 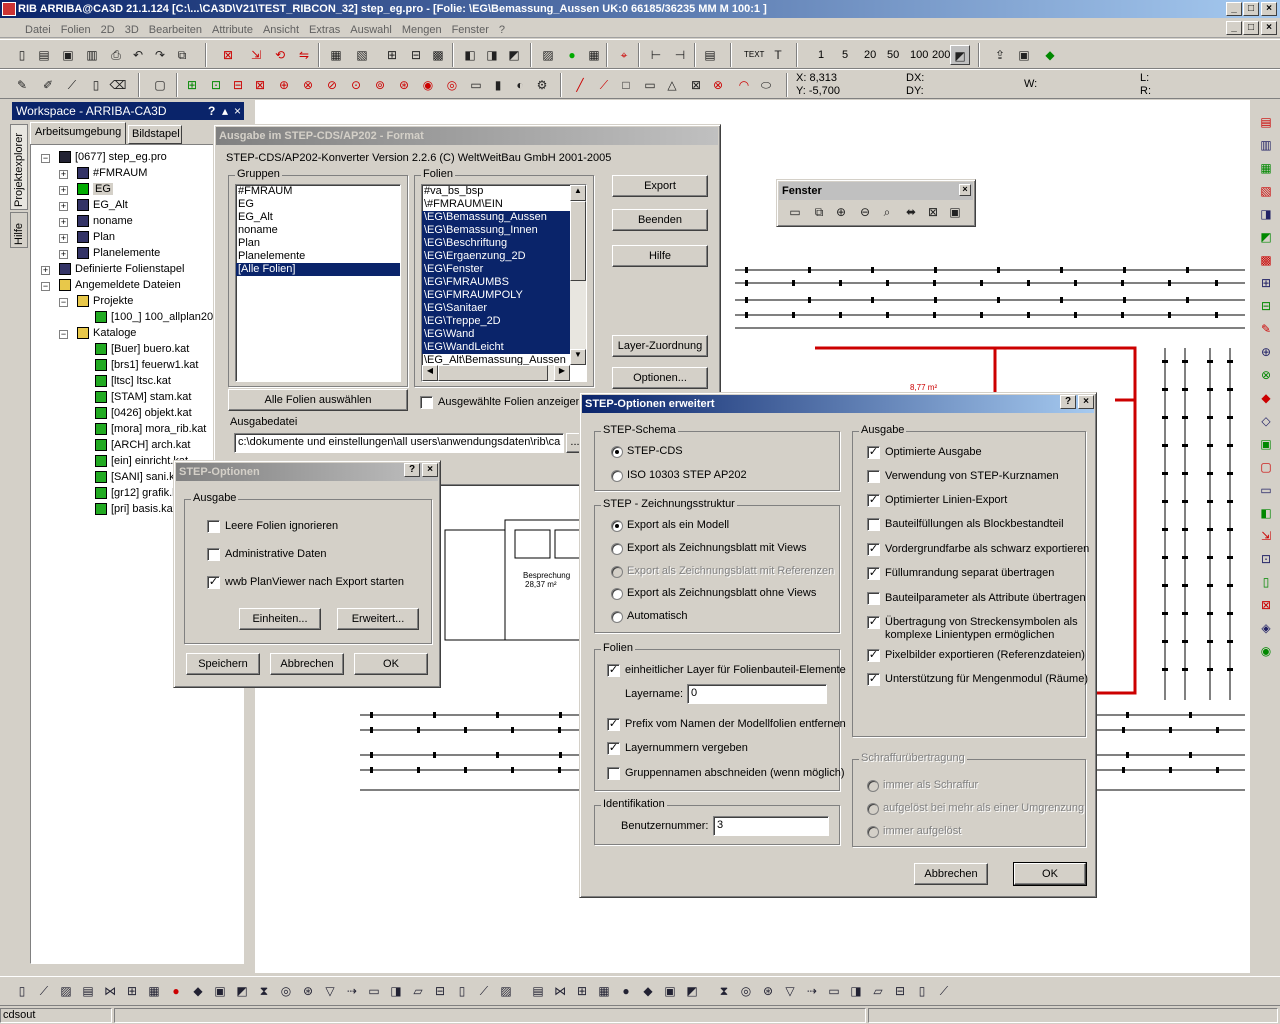 I want to click on side-tab-projektexplorer: Projektexplorer, so click(x=19, y=167).